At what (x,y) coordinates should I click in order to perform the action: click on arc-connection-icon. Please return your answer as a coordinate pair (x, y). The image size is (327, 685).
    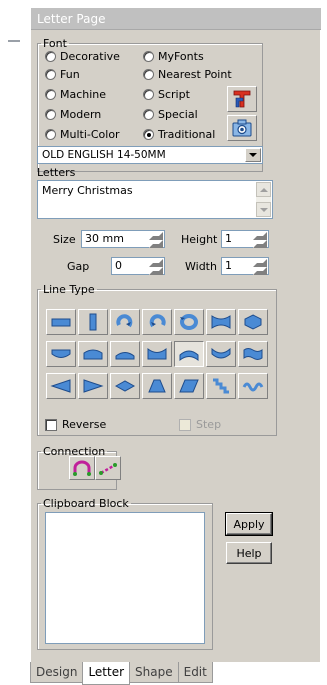
    Looking at the image, I should click on (82, 468).